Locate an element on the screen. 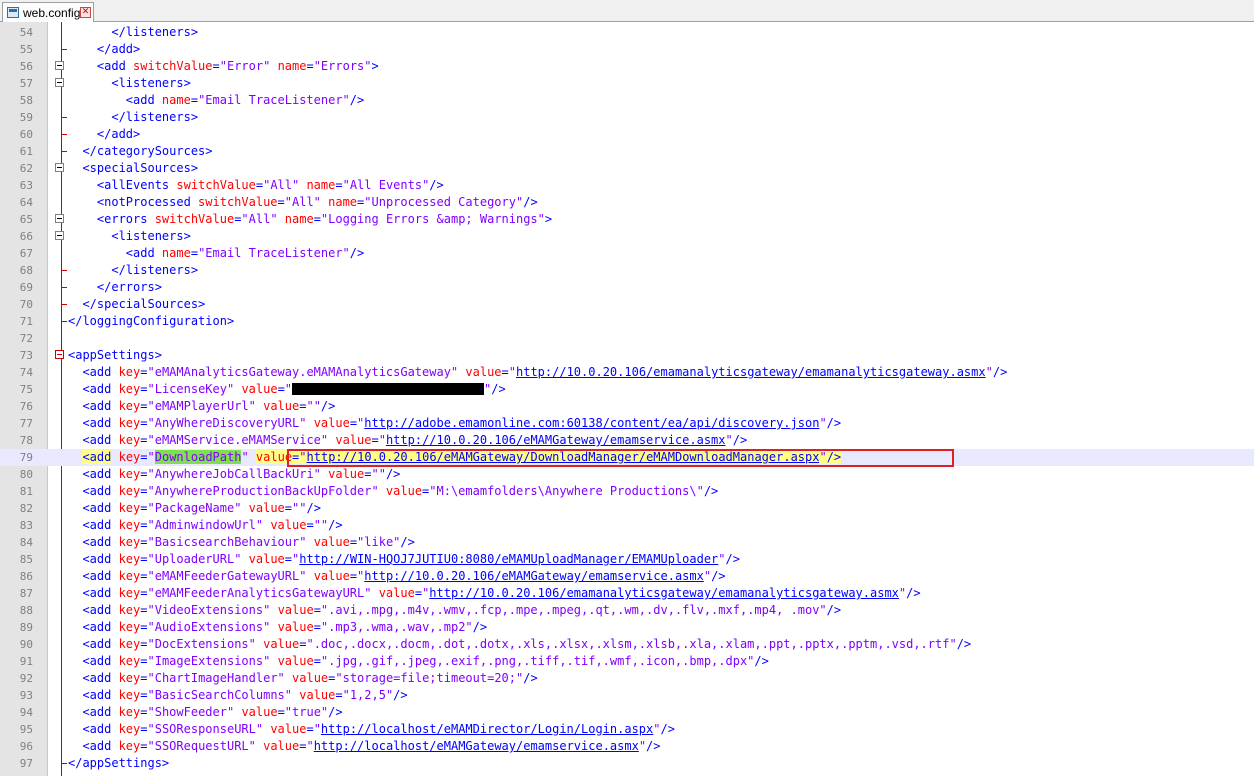  code-line: 60 </add> is located at coordinates (627, 134).